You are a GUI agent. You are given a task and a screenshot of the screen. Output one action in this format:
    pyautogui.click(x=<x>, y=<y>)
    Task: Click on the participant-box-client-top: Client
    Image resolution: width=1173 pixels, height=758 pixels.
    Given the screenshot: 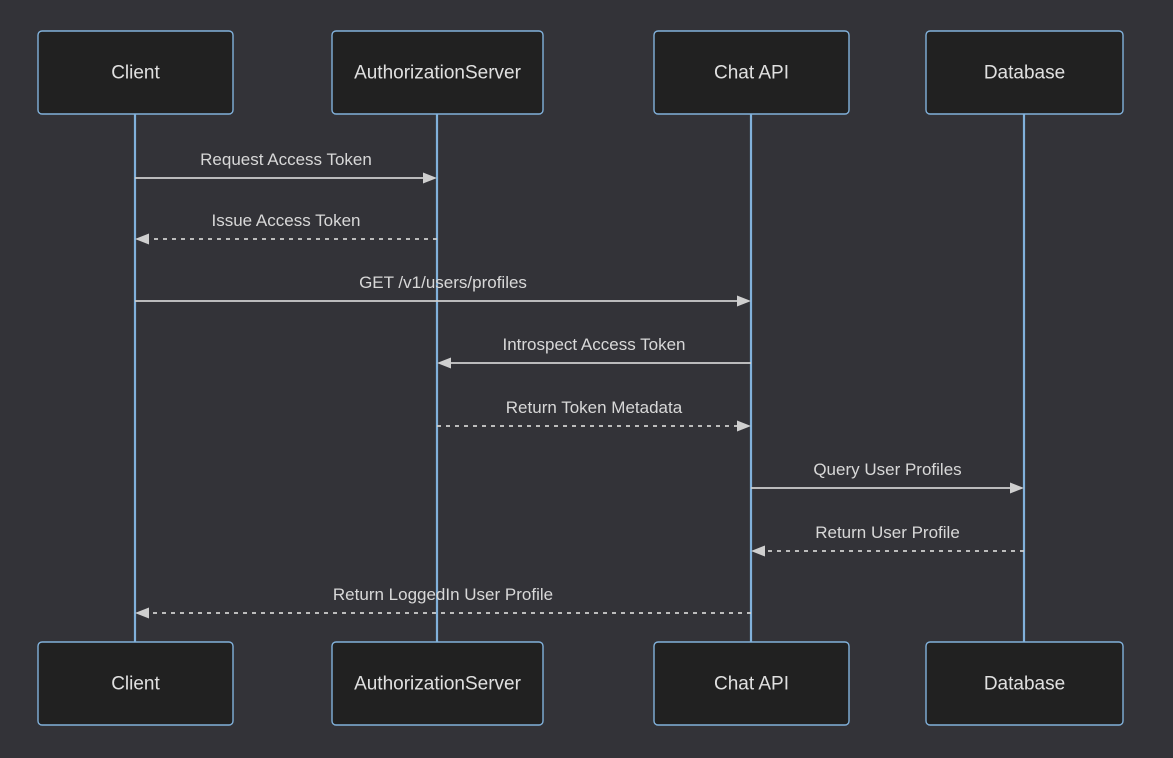 What is the action you would take?
    pyautogui.click(x=135, y=72)
    